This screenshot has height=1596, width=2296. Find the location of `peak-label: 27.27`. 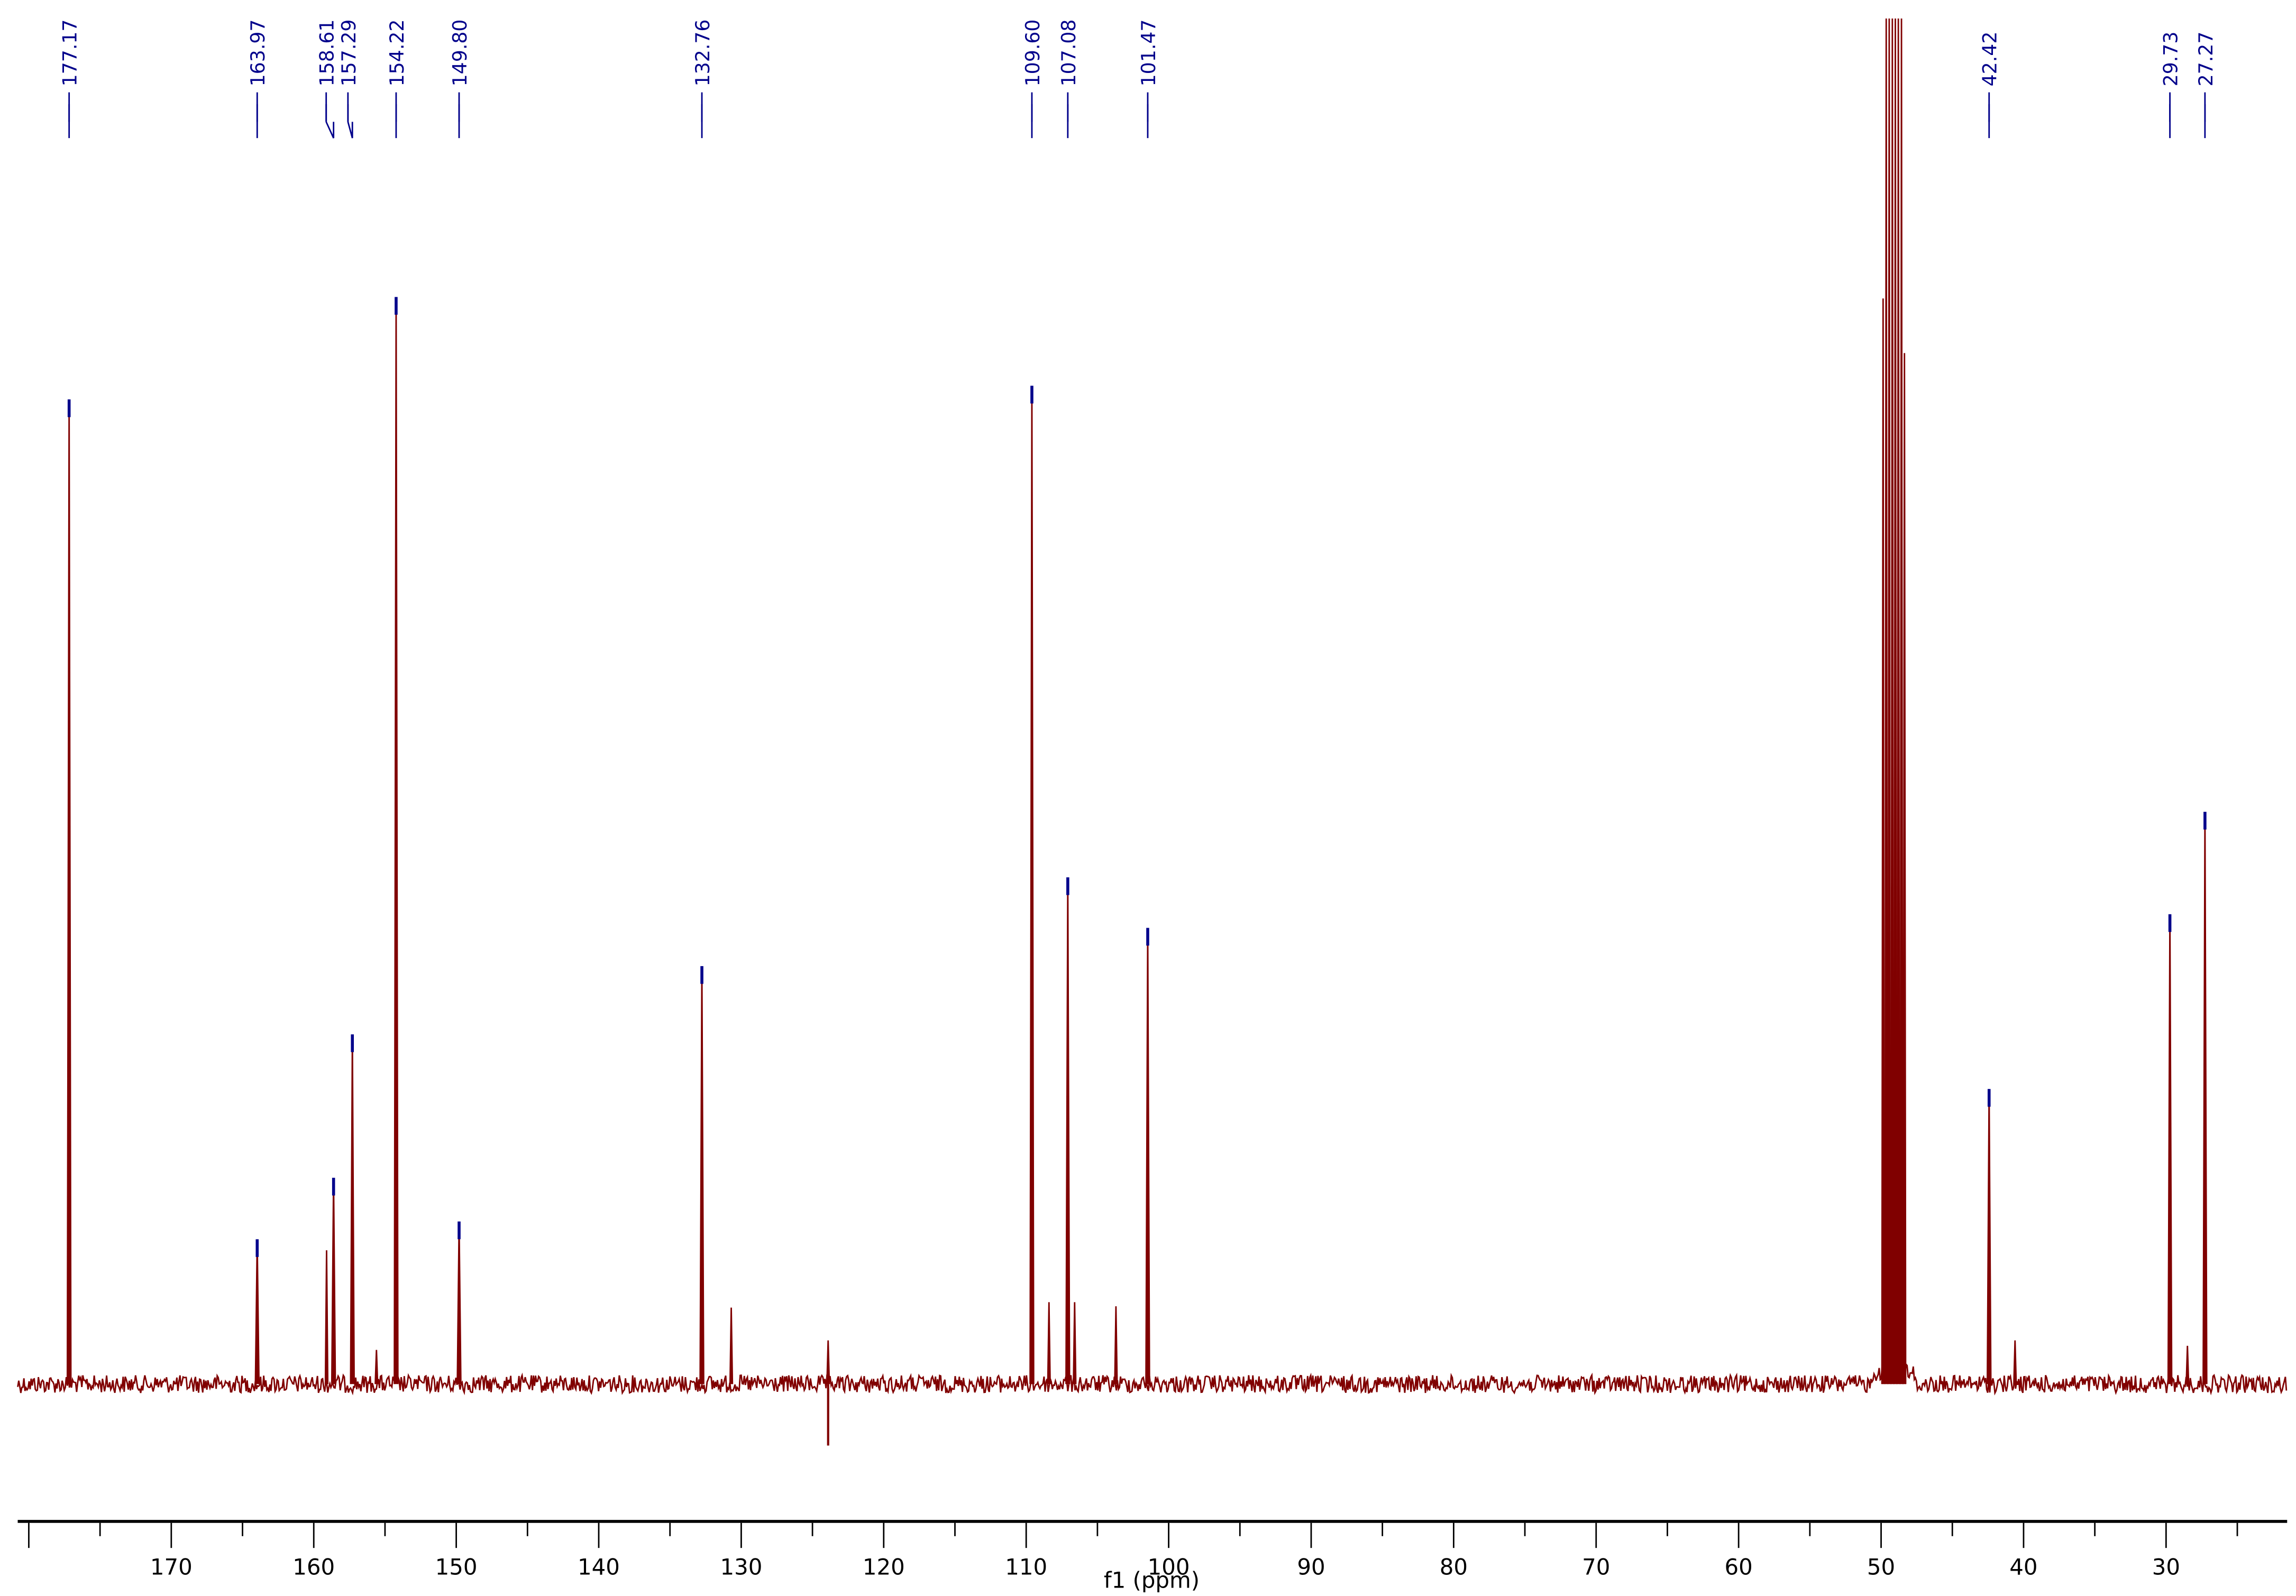

peak-label: 27.27 is located at coordinates (2205, 59).